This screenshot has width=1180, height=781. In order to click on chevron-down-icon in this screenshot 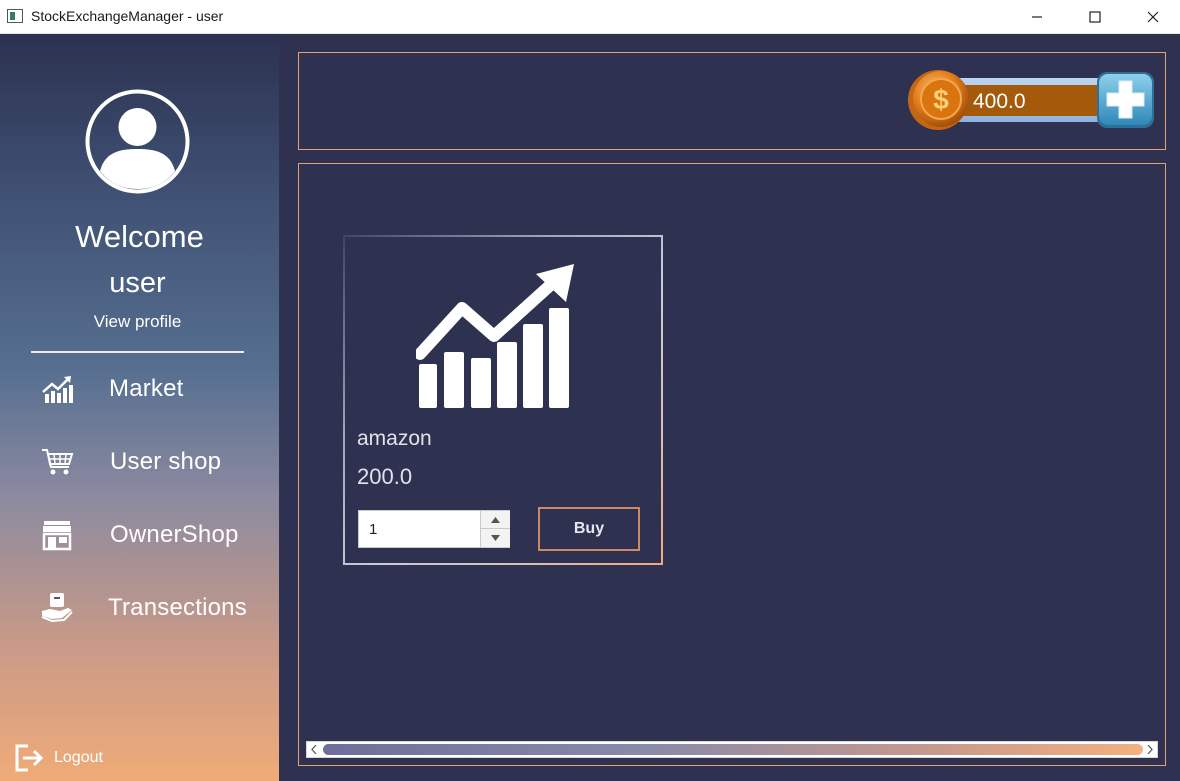, I will do `click(495, 538)`.